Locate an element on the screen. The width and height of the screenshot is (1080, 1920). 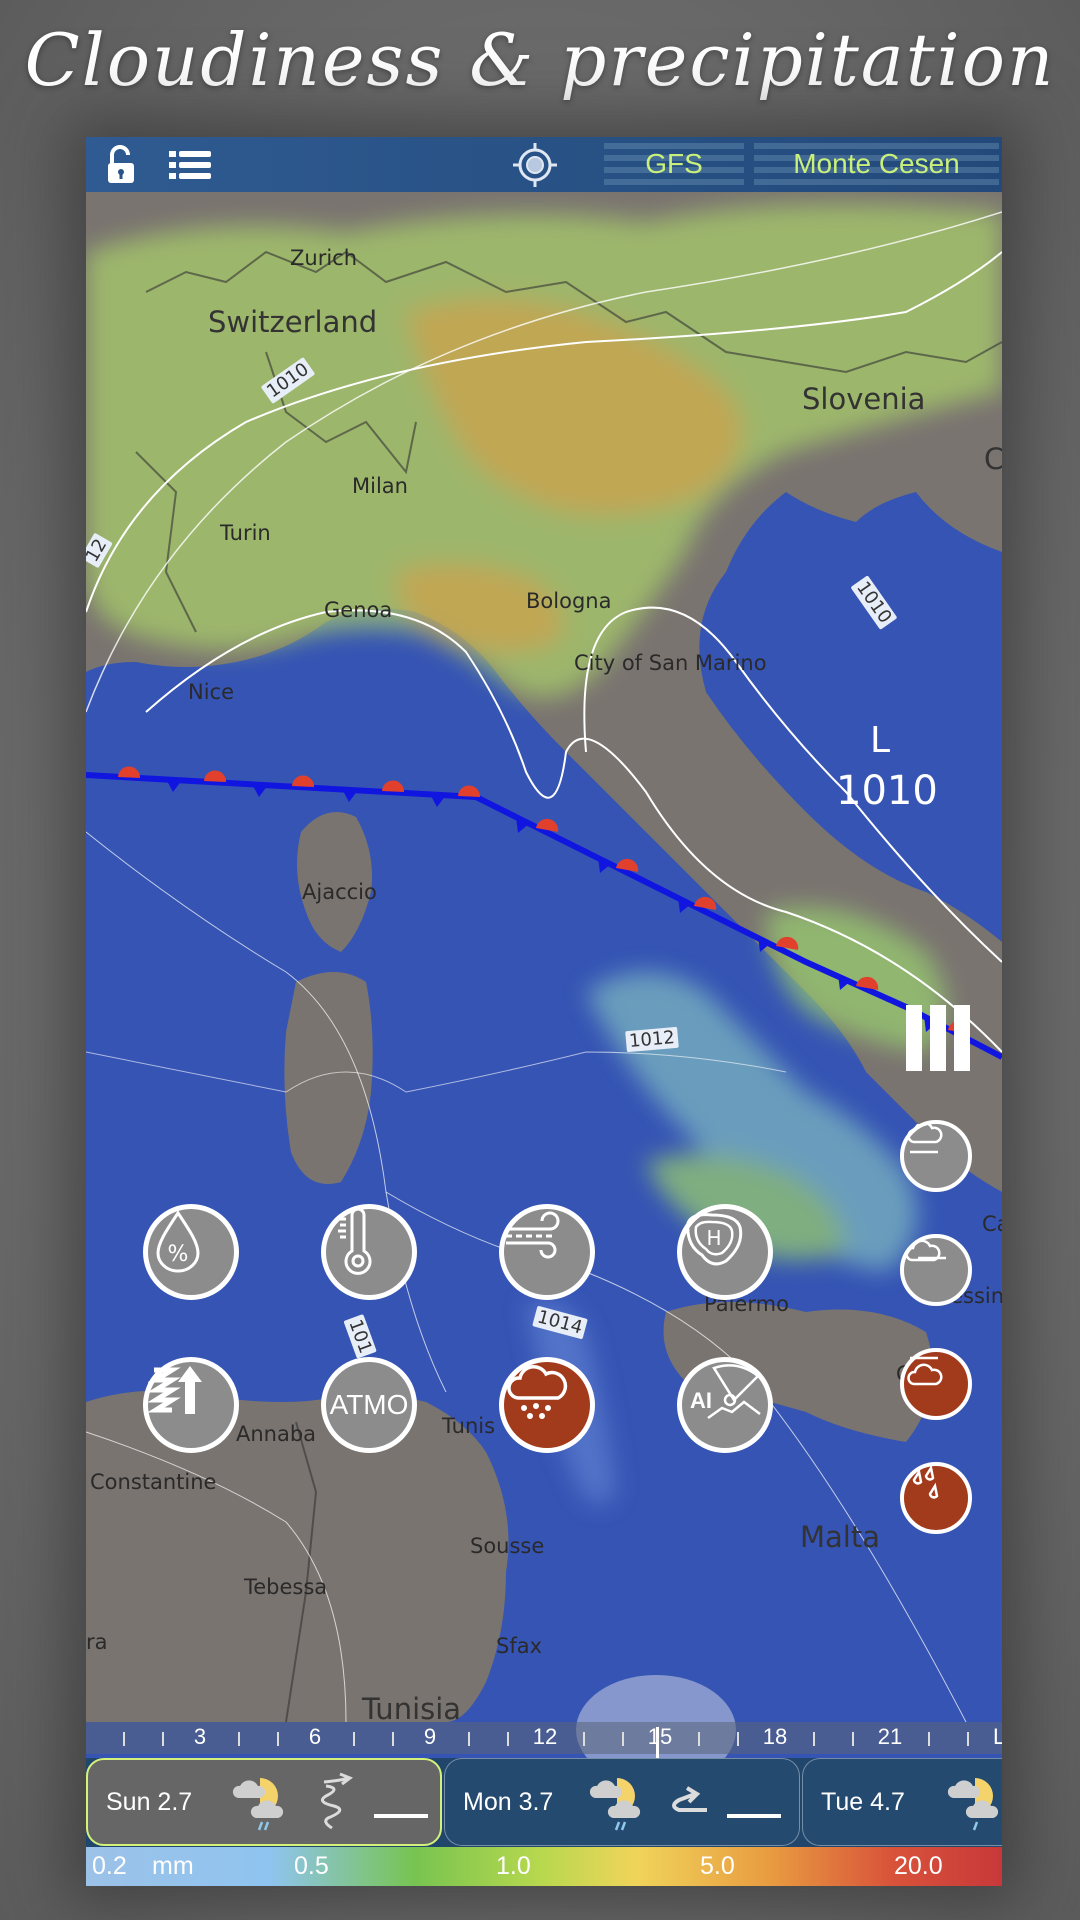
paraglider-icon is located at coordinates (734, 1392).